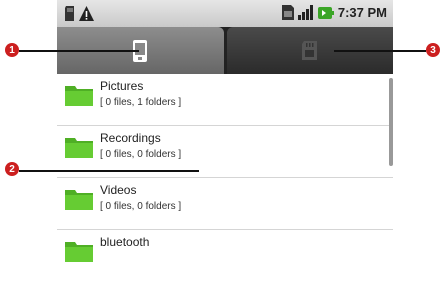 This screenshot has height=281, width=441. I want to click on status-time: 7:37 PM, so click(362, 12).